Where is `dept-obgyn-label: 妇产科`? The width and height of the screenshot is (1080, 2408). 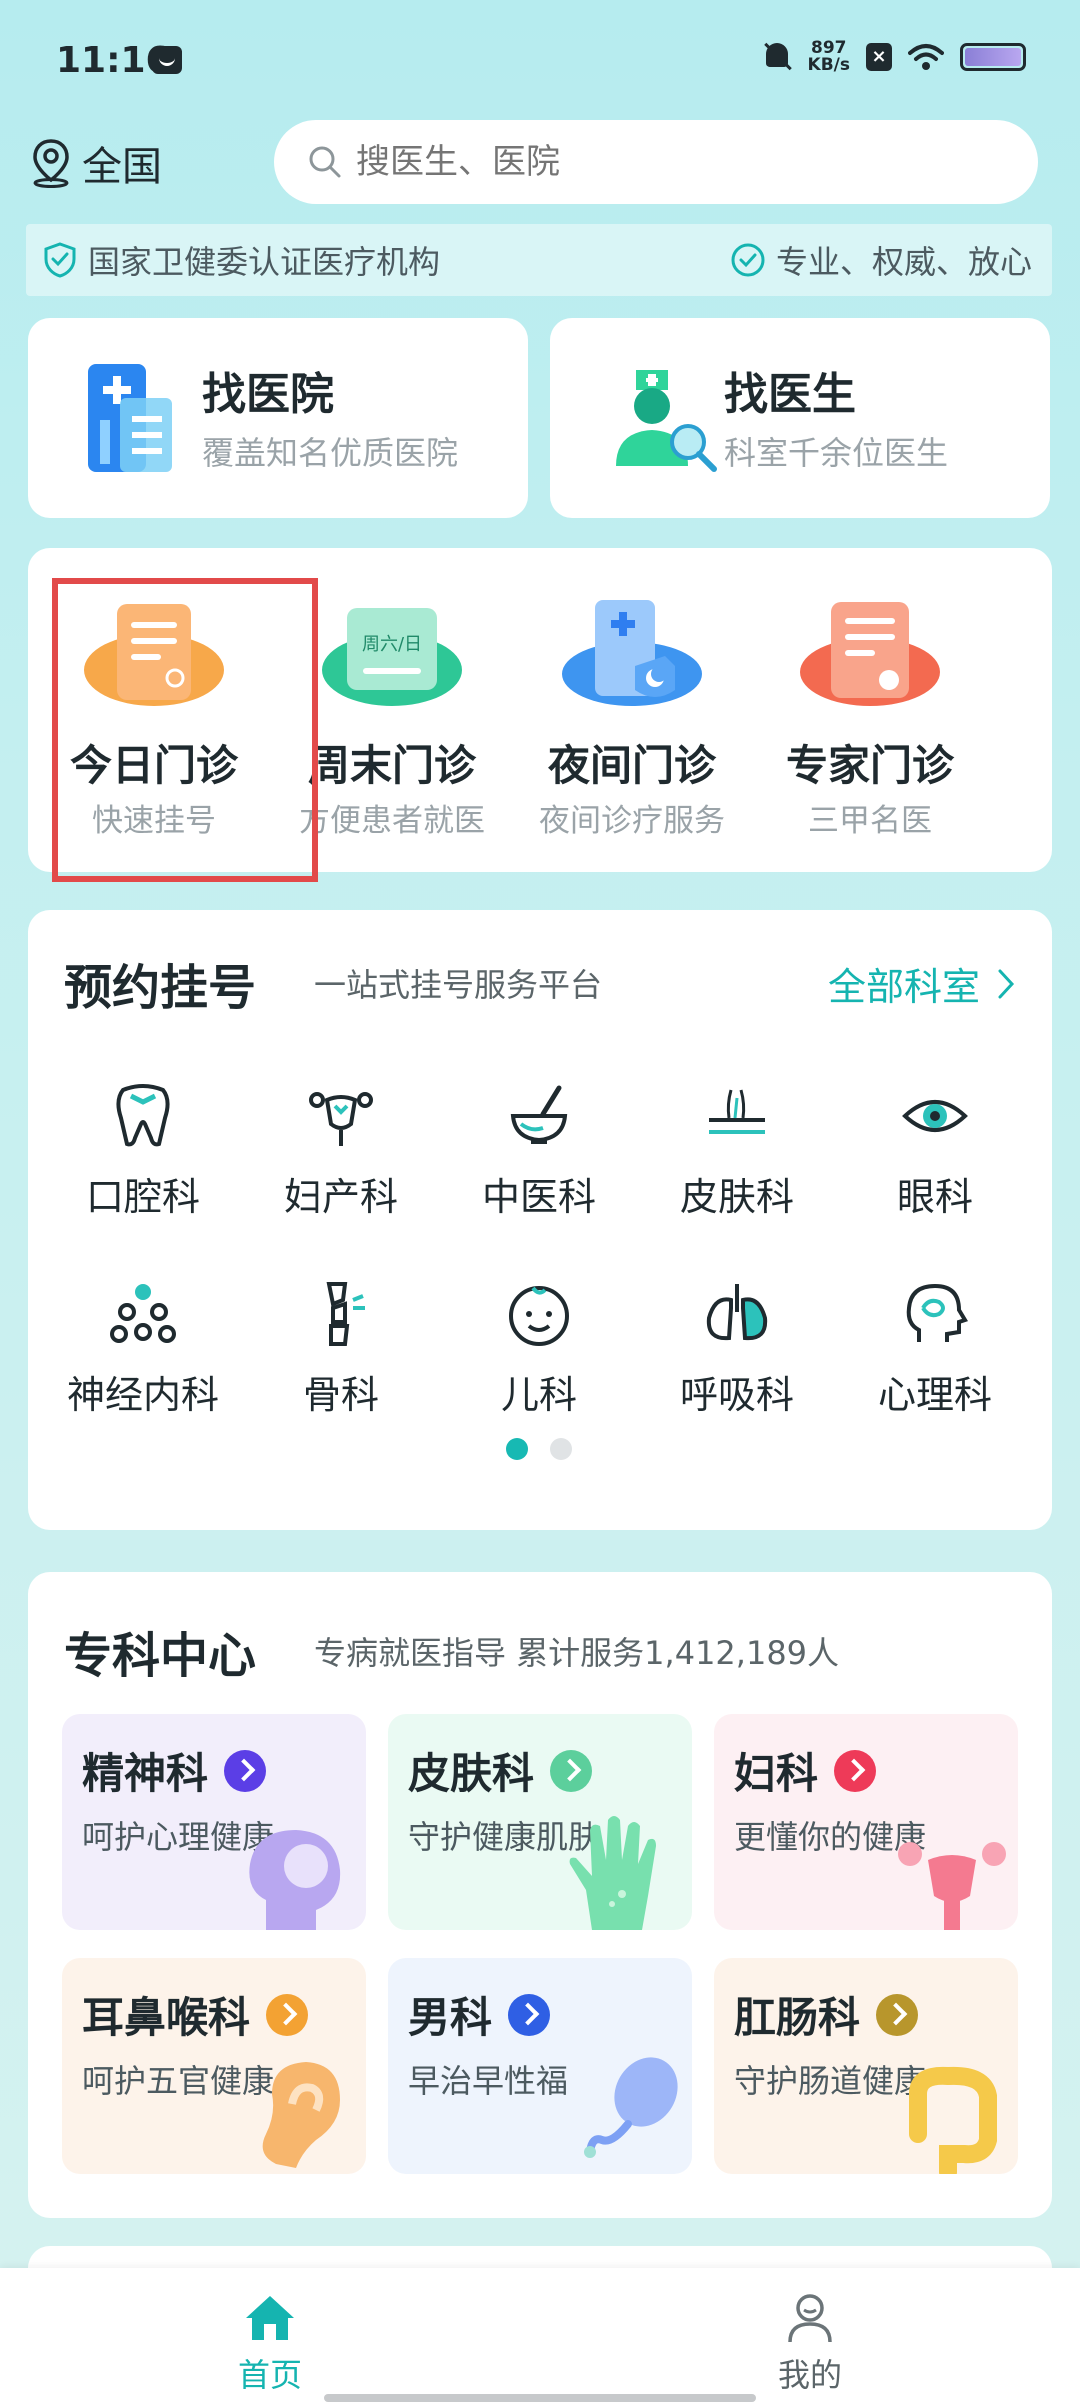
dept-obgyn-label: 妇产科 is located at coordinates (340, 1197).